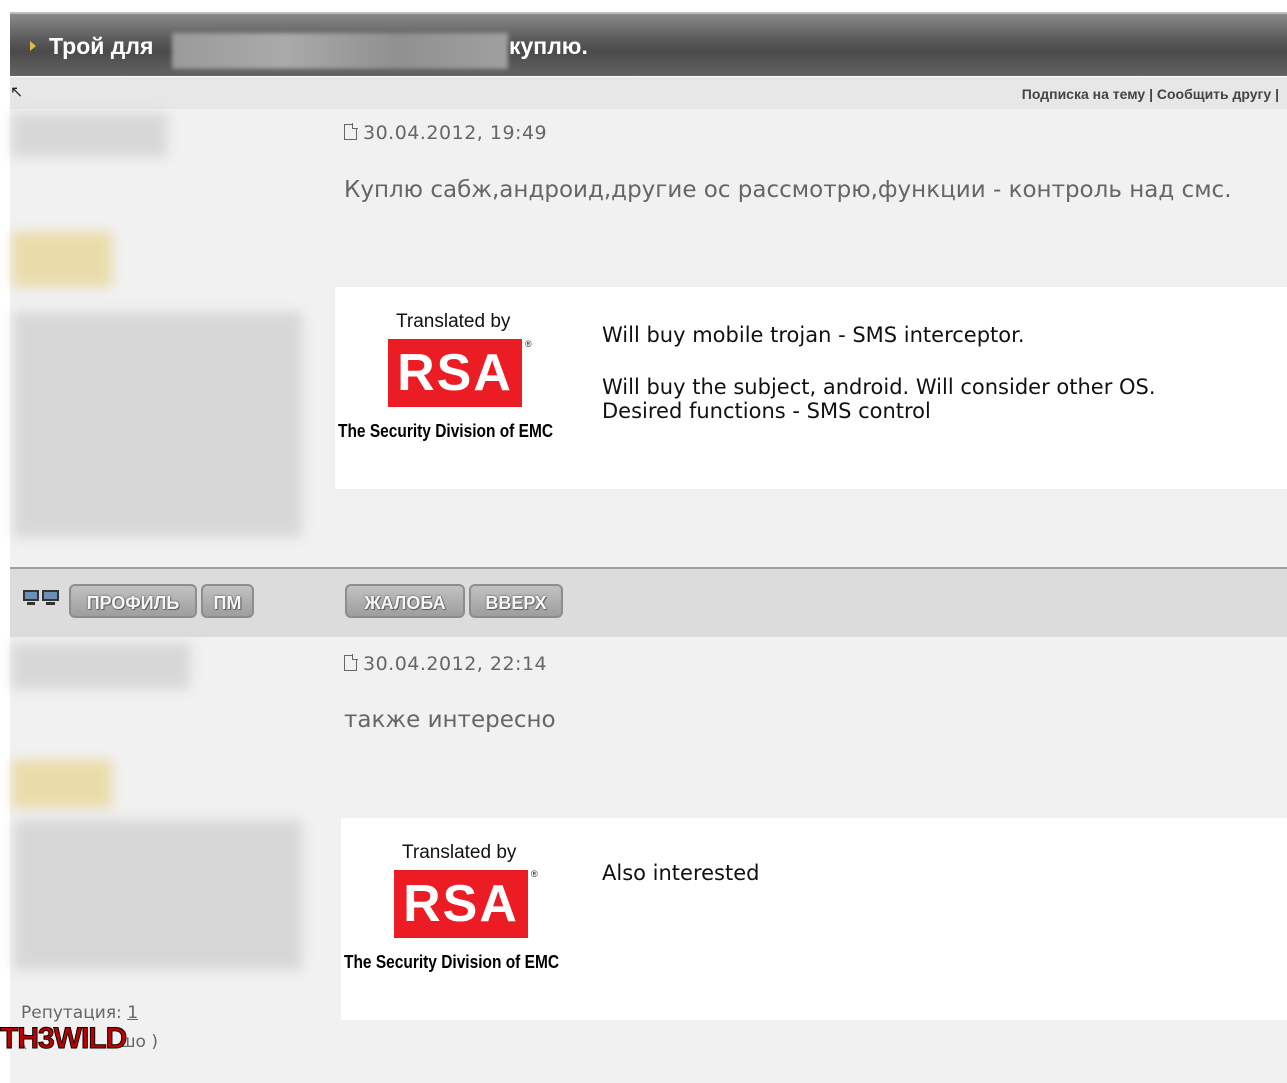 The image size is (1287, 1083). Describe the element at coordinates (405, 601) in the screenshot. I see `report-button: ЖАЛОБА` at that location.